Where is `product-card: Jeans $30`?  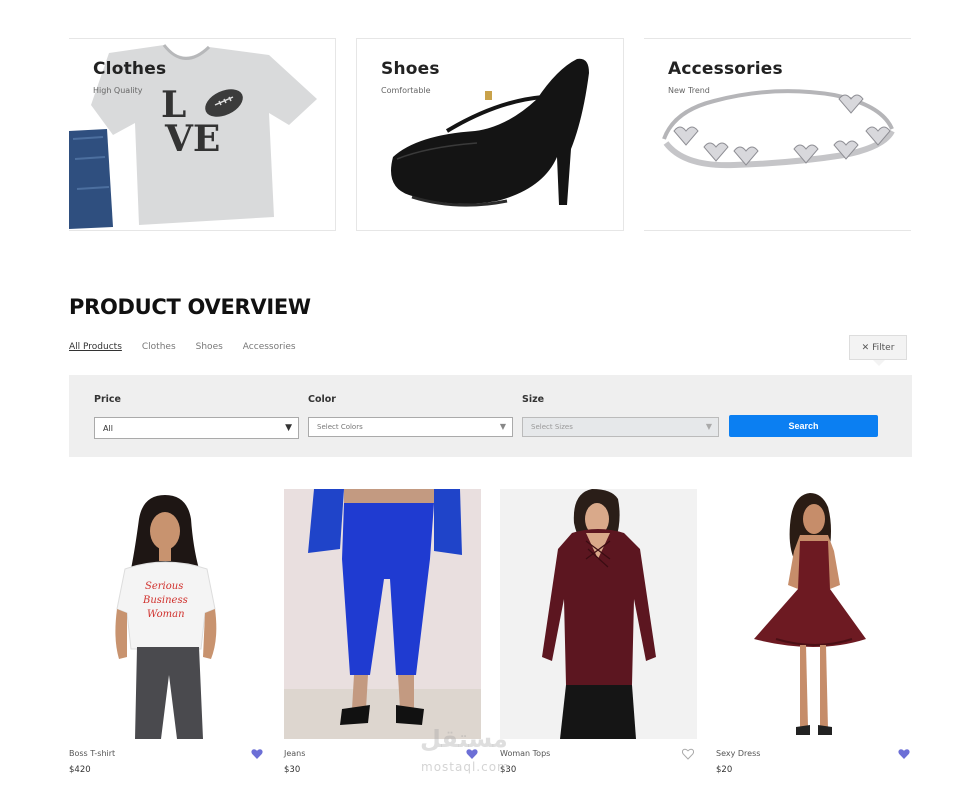
product-card: Jeans $30 is located at coordinates (382, 632).